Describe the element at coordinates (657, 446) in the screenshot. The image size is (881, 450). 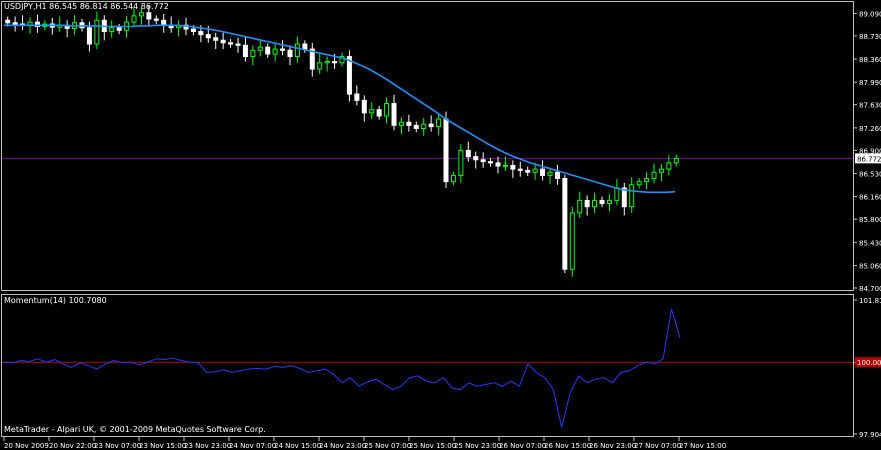
I see `time-tick-label: 27 Nov 07:00` at that location.